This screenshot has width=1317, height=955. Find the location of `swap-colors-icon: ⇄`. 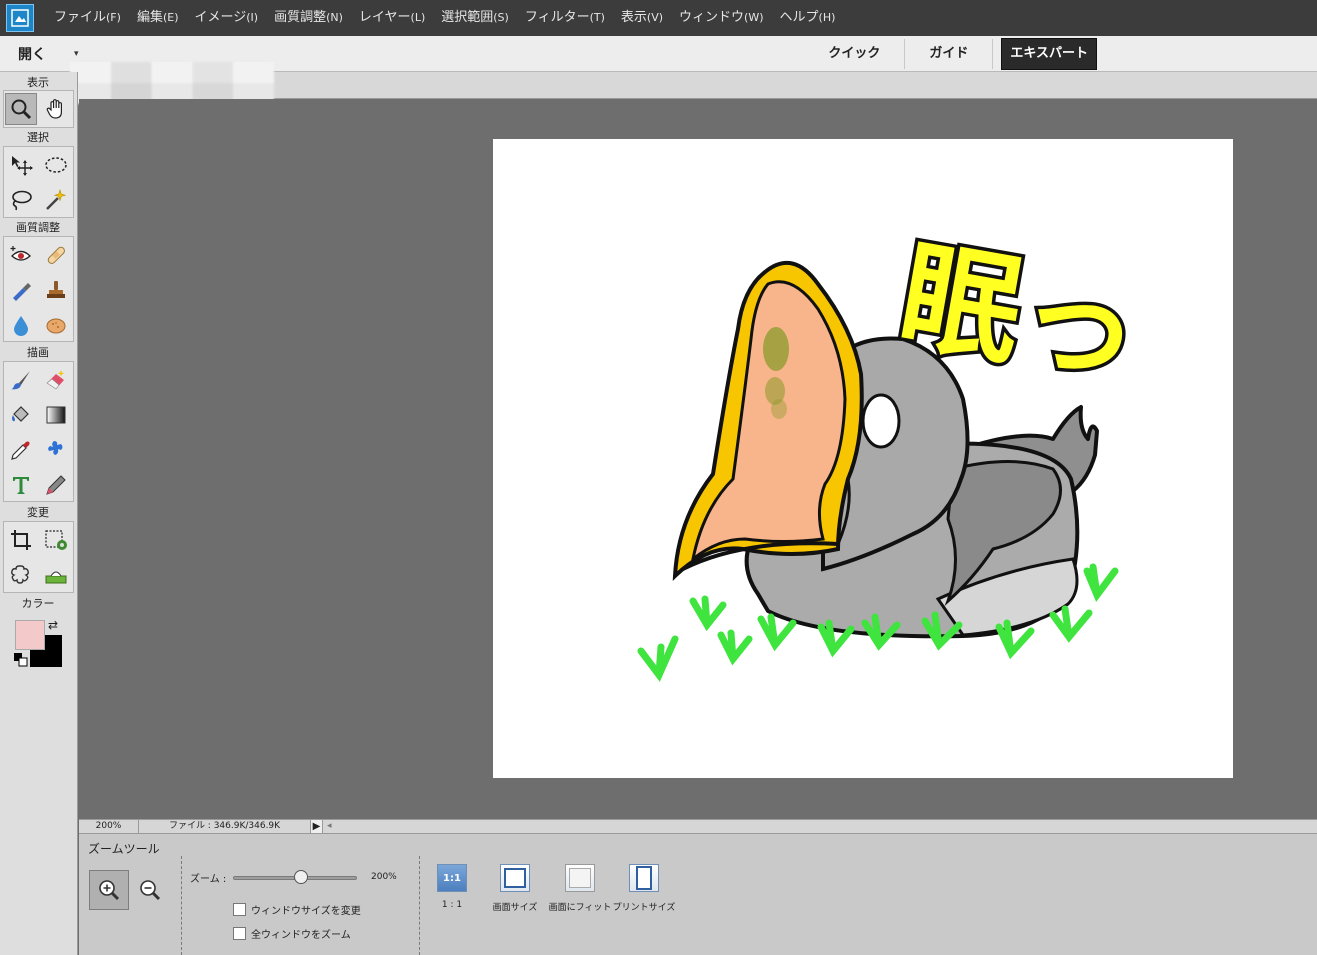

swap-colors-icon: ⇄ is located at coordinates (53, 625).